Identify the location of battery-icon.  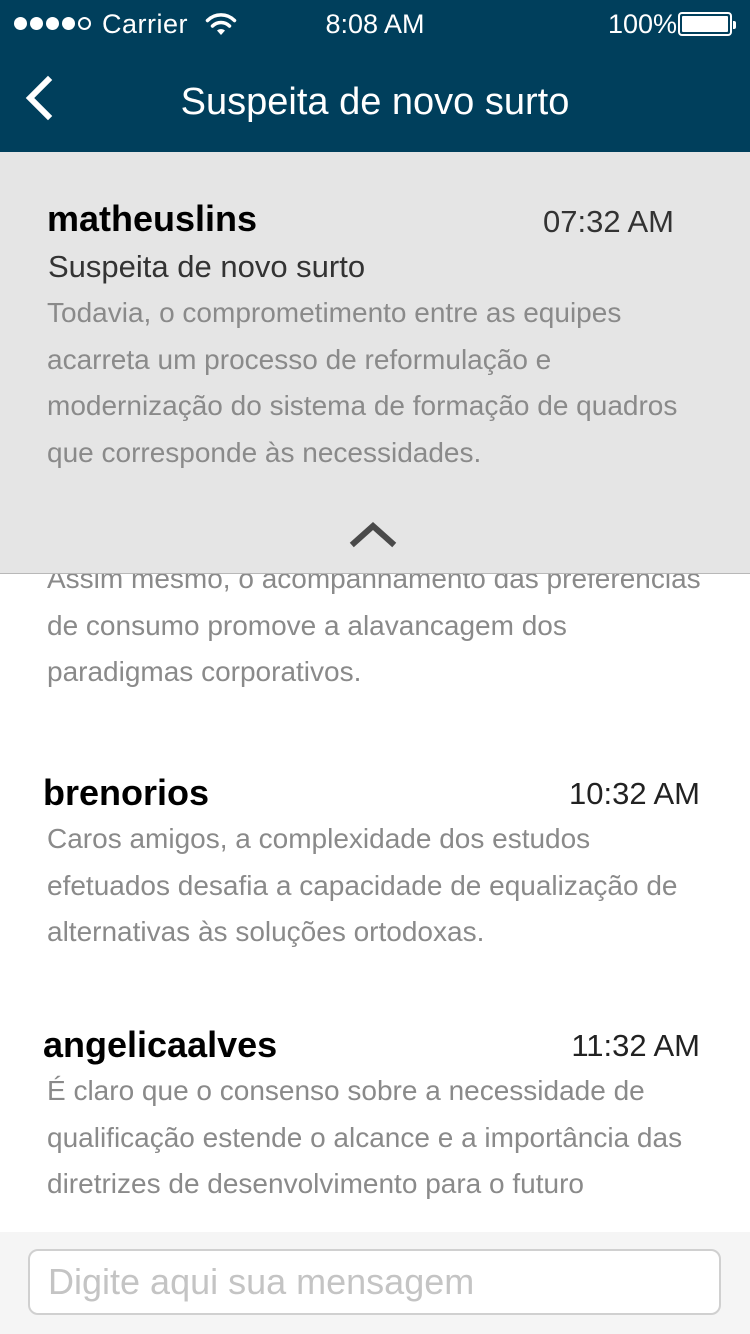
(707, 24).